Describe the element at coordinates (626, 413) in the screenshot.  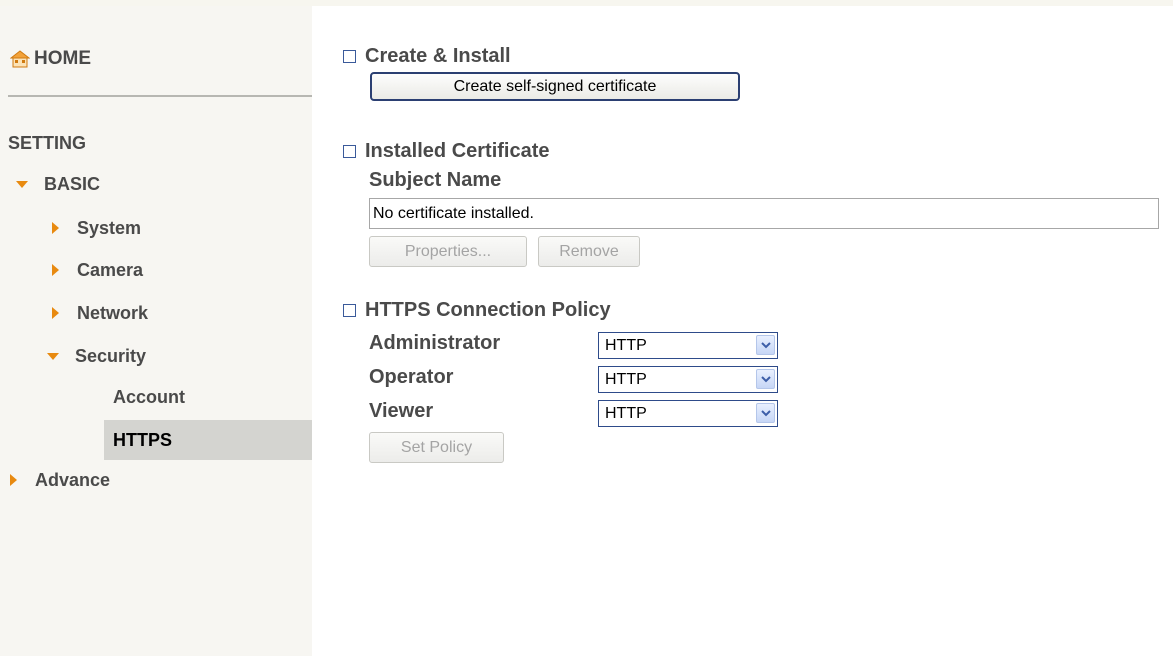
I see `viewer-select-value: HTTP` at that location.